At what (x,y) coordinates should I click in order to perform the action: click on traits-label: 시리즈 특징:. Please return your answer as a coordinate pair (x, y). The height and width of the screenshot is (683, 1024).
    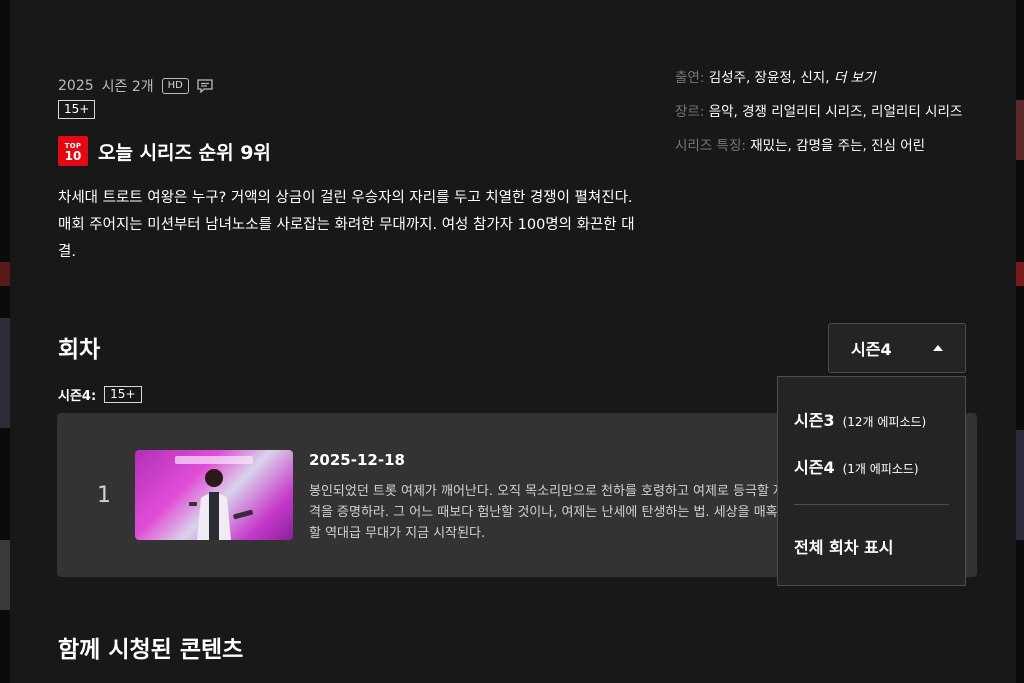
    Looking at the image, I should click on (710, 146).